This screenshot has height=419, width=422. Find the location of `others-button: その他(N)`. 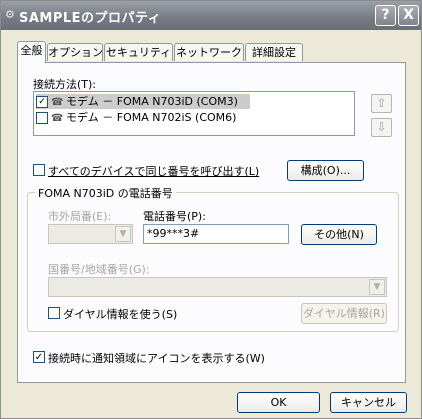

others-button: その他(N) is located at coordinates (339, 234).